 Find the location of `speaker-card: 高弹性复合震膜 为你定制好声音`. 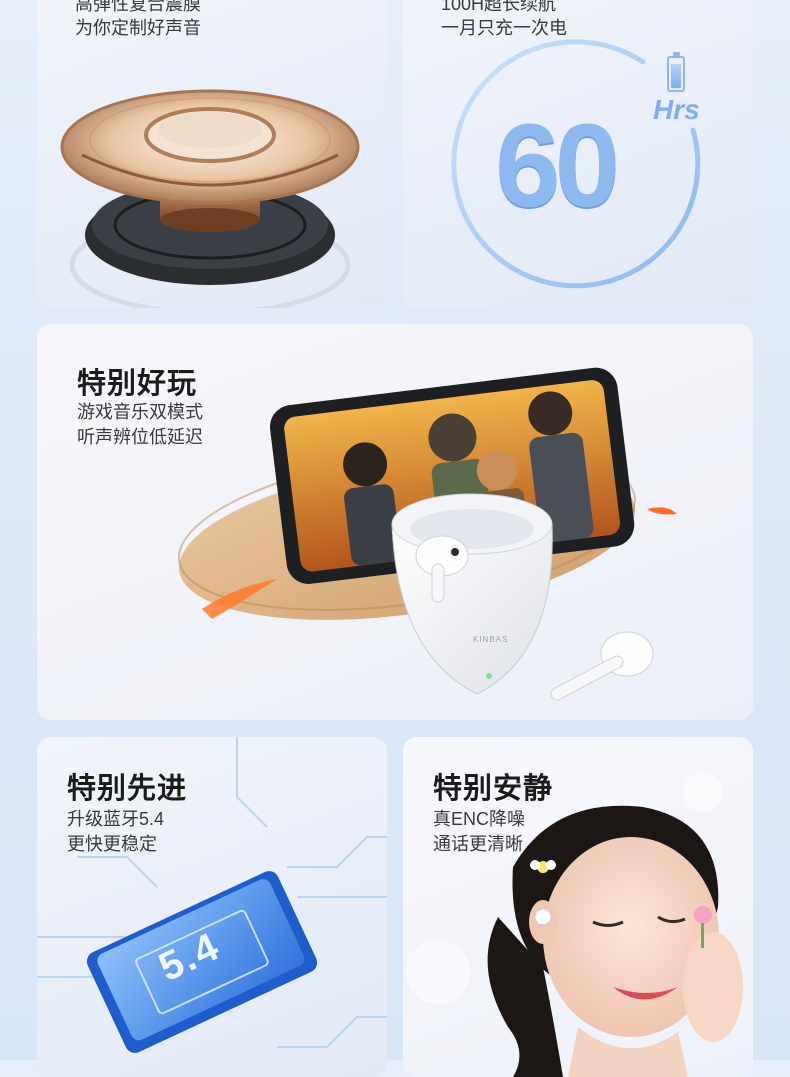

speaker-card: 高弹性复合震膜 为你定制好声音 is located at coordinates (212, 154).